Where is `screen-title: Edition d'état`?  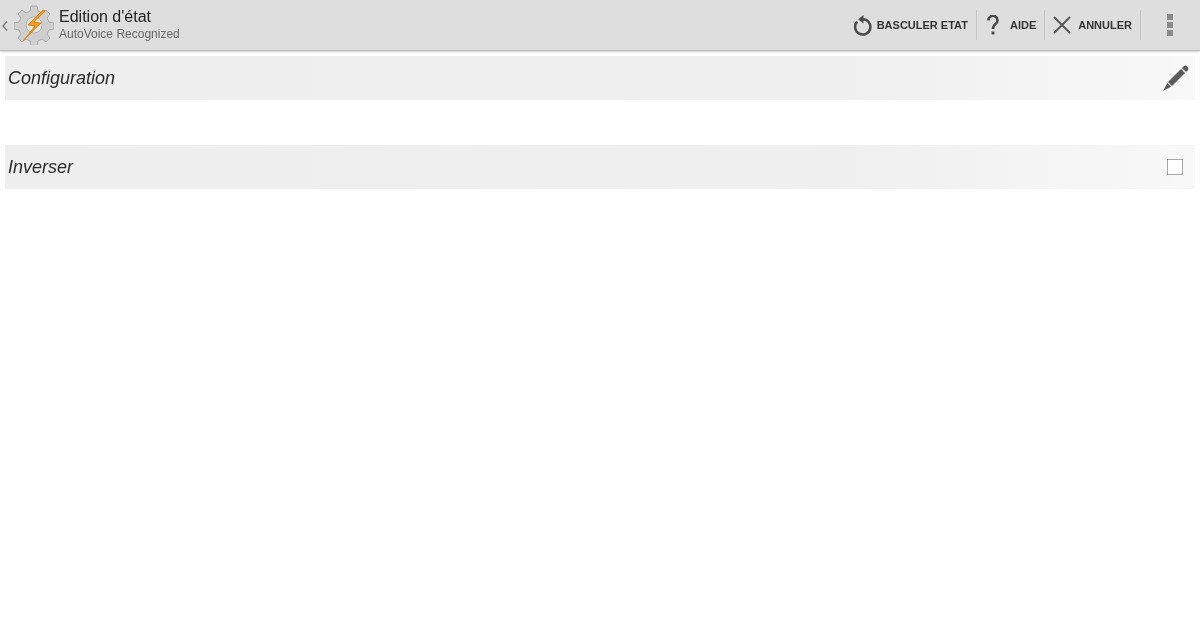 screen-title: Edition d'état is located at coordinates (105, 16).